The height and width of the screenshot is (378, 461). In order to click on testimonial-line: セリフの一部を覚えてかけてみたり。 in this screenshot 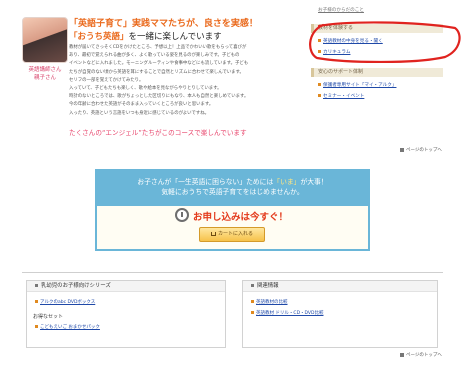, I will do `click(106, 80)`.